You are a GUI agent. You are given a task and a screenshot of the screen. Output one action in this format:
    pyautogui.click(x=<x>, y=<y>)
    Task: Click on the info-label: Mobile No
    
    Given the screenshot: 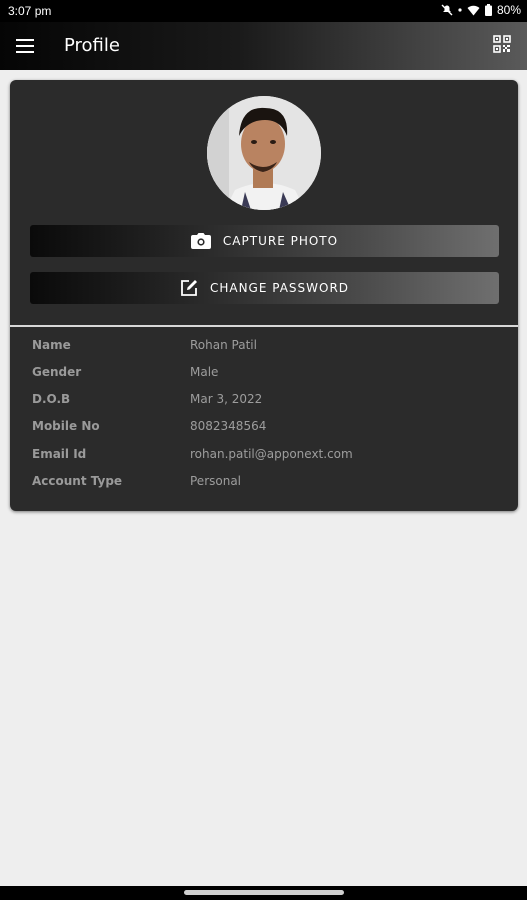 What is the action you would take?
    pyautogui.click(x=66, y=426)
    